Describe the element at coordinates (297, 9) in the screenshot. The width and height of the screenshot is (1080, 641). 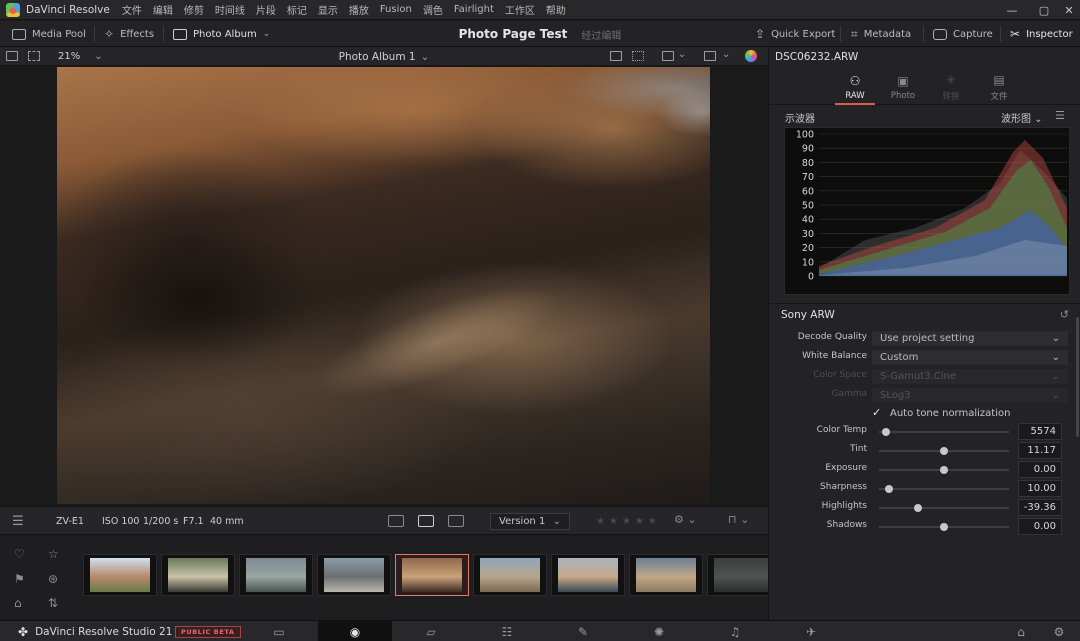
I see `menu-mark: 标记` at that location.